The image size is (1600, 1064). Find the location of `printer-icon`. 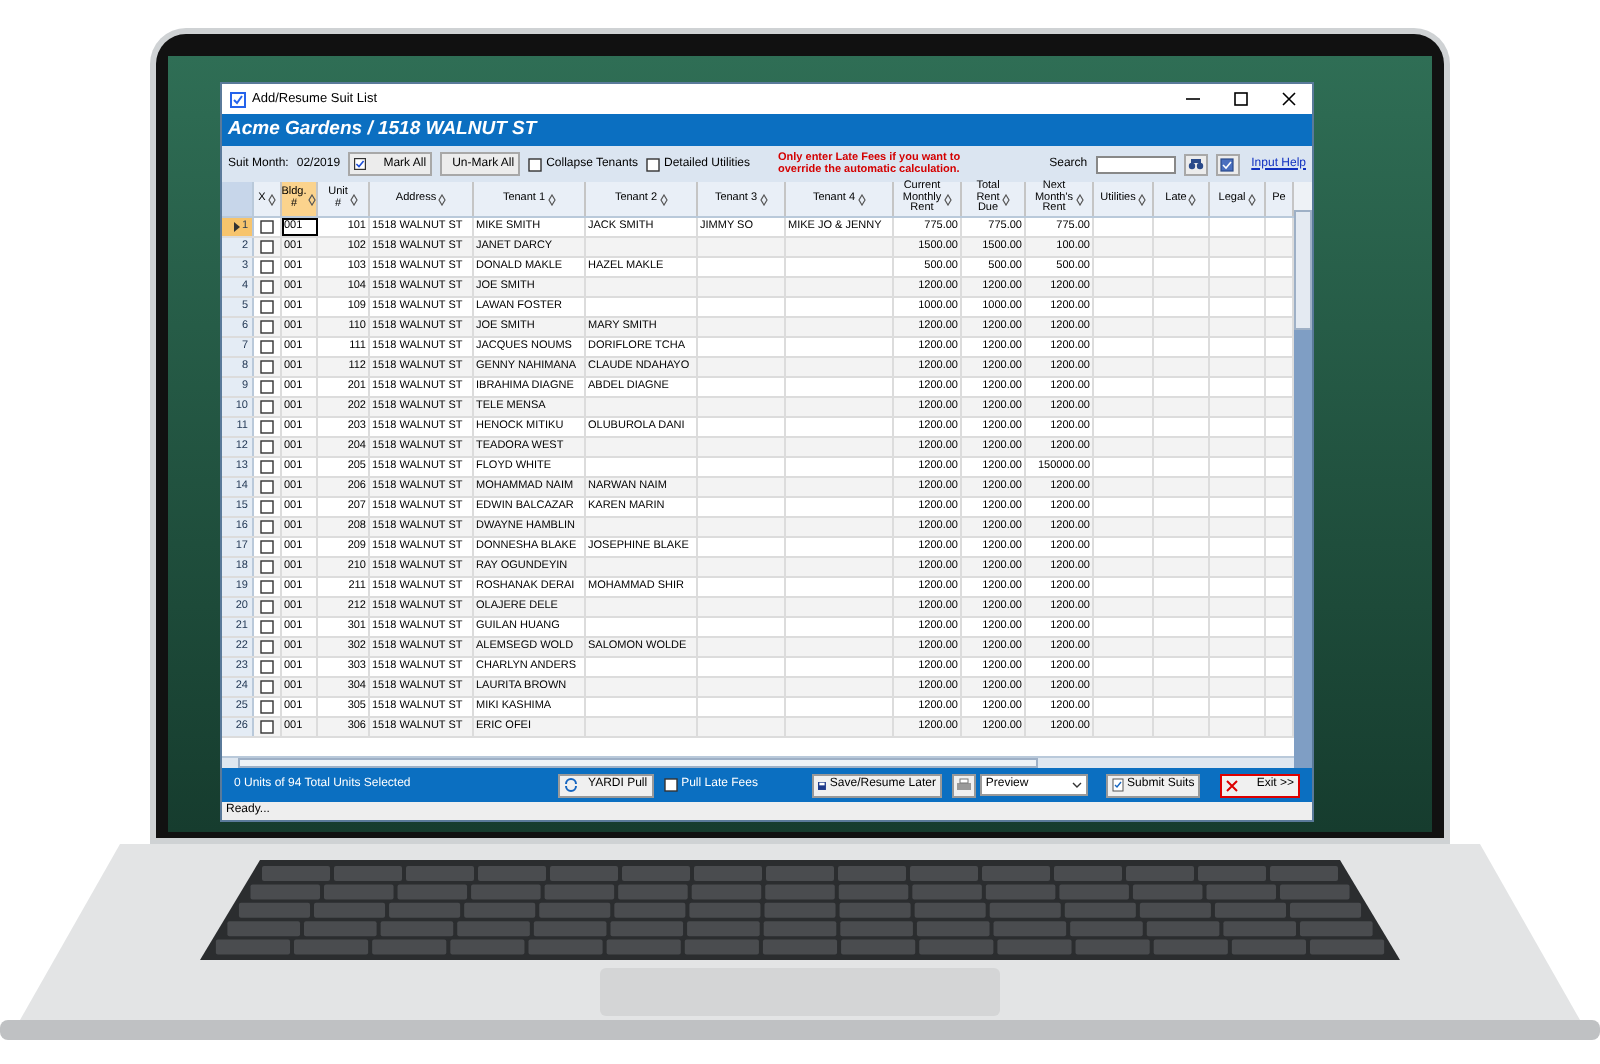

printer-icon is located at coordinates (963, 785).